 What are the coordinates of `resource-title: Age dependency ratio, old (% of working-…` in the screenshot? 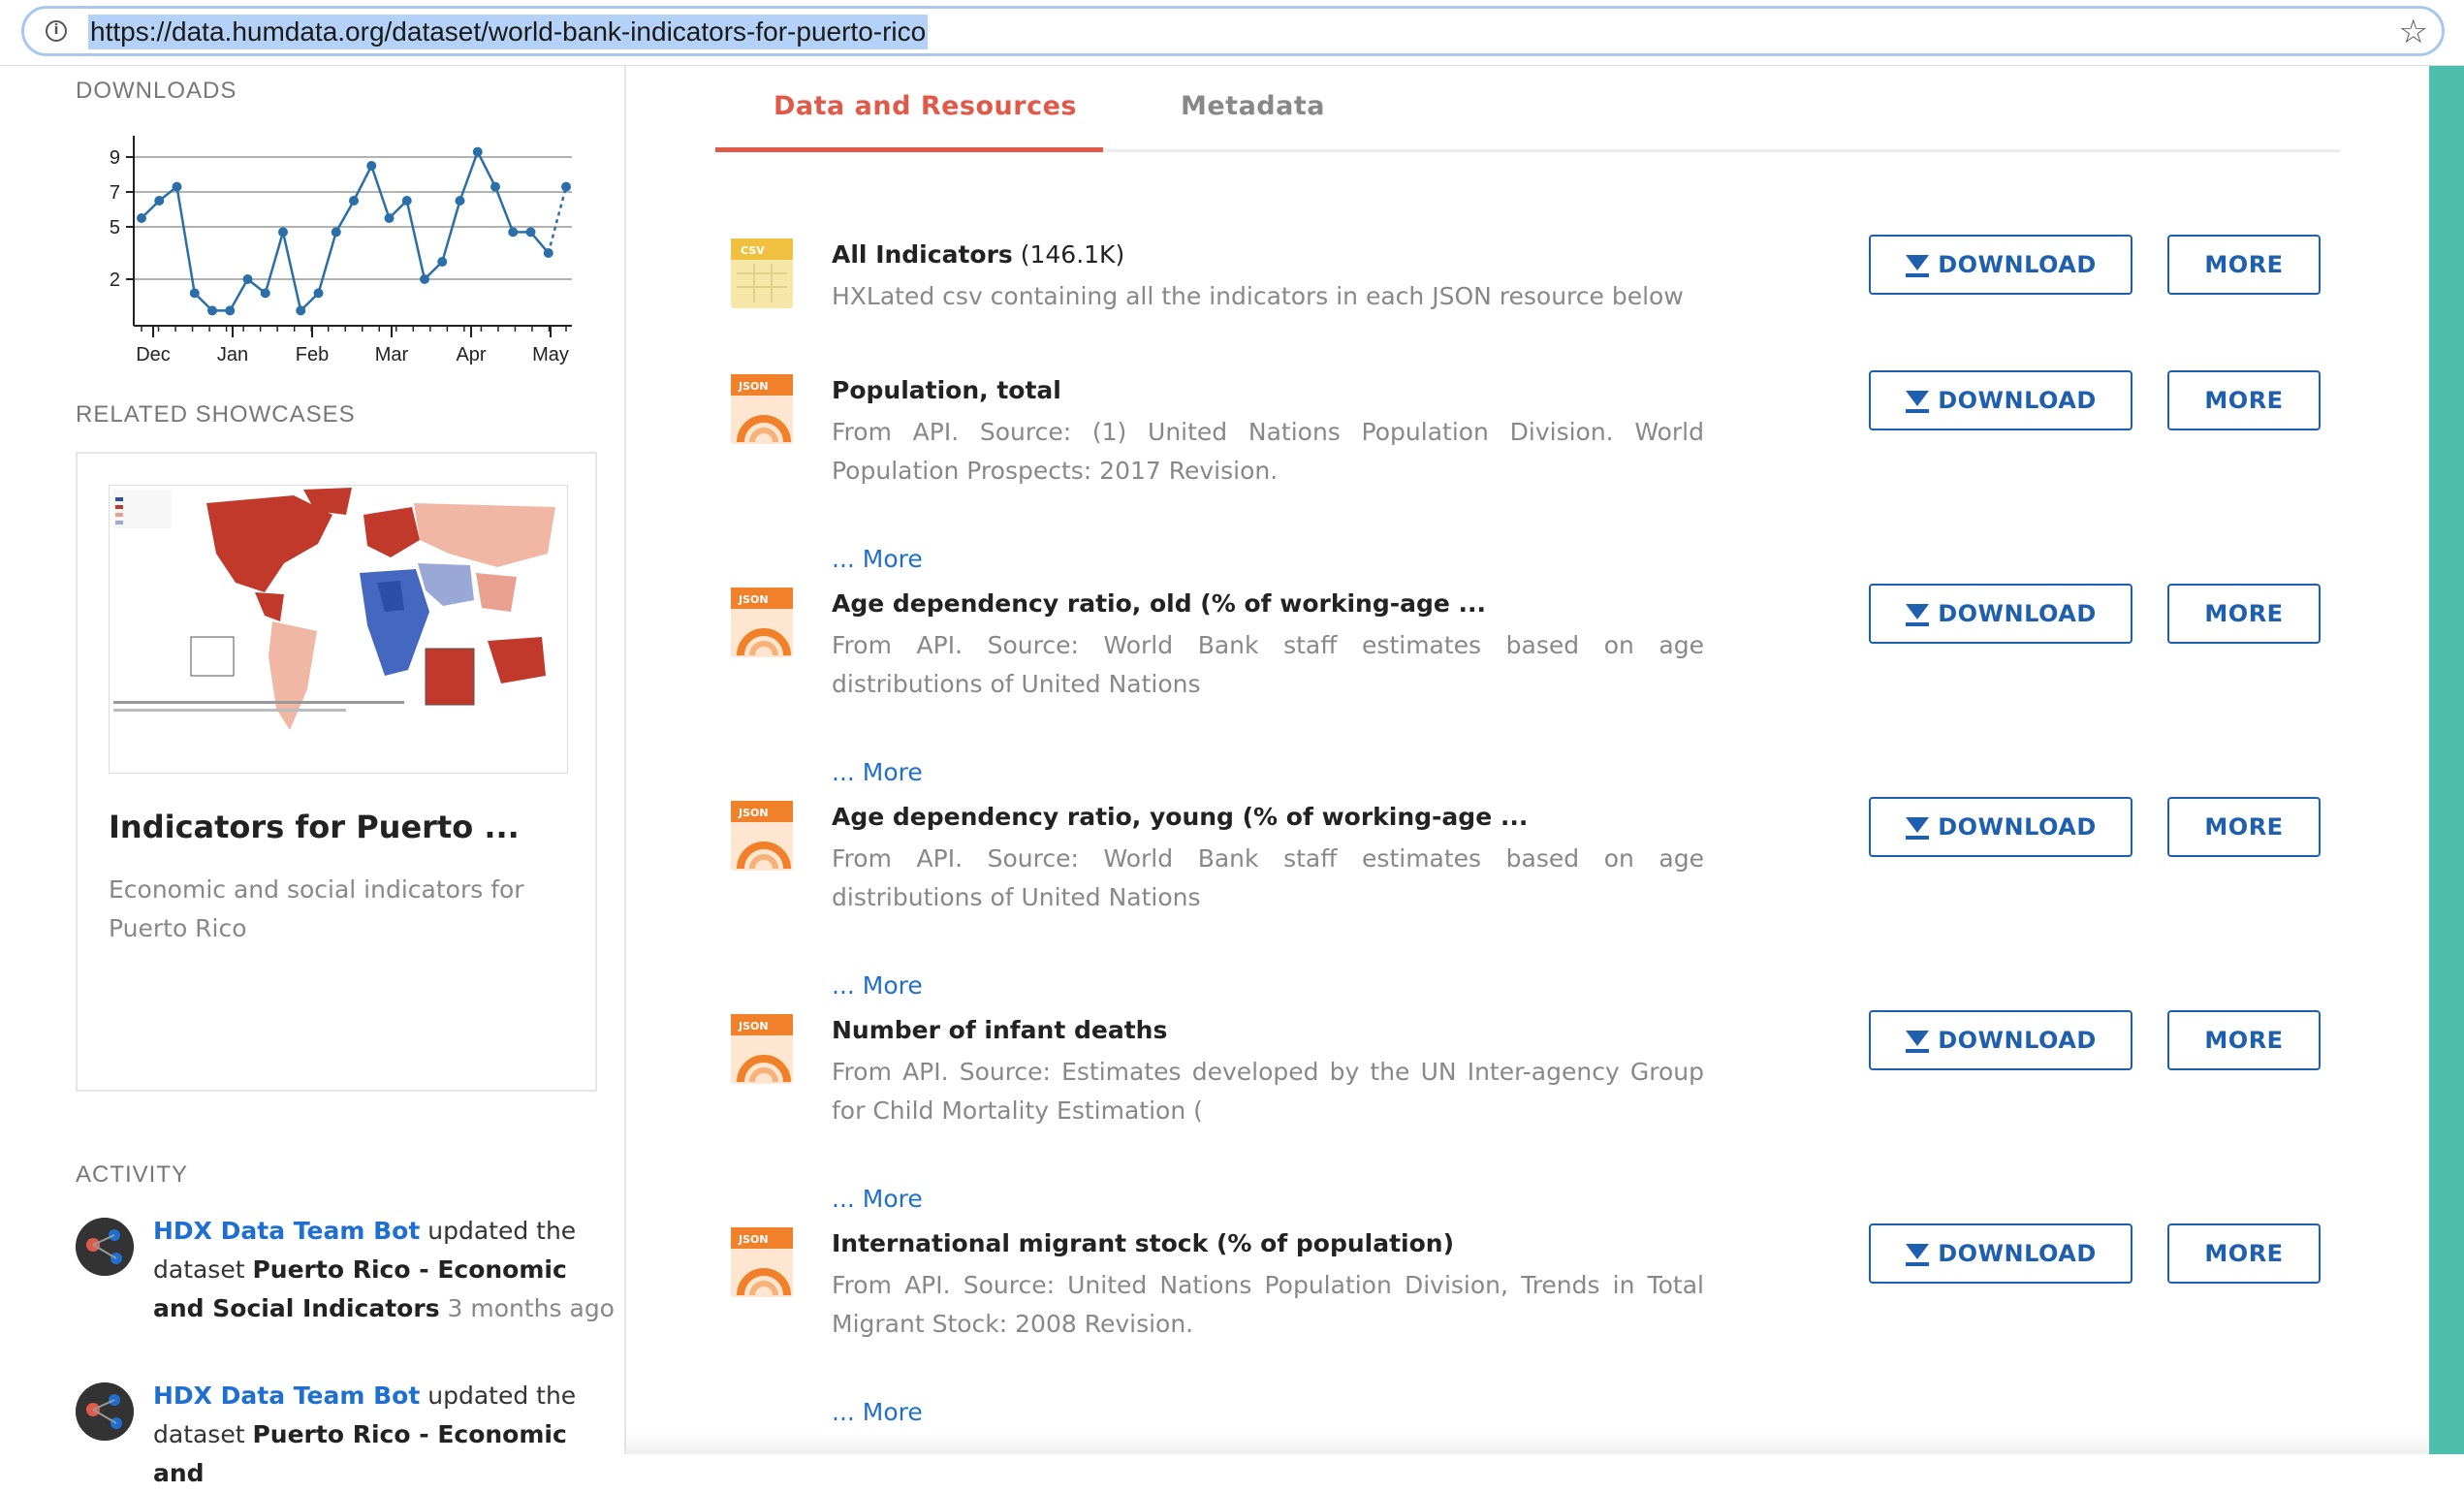 It's located at (1268, 603).